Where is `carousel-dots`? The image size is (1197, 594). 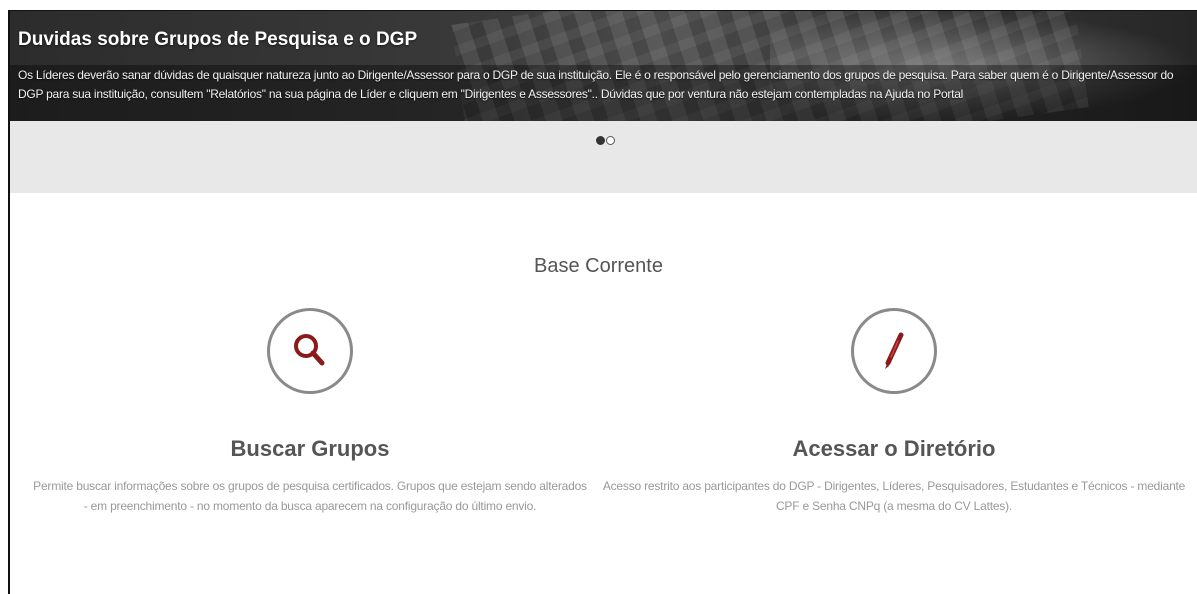 carousel-dots is located at coordinates (605, 140).